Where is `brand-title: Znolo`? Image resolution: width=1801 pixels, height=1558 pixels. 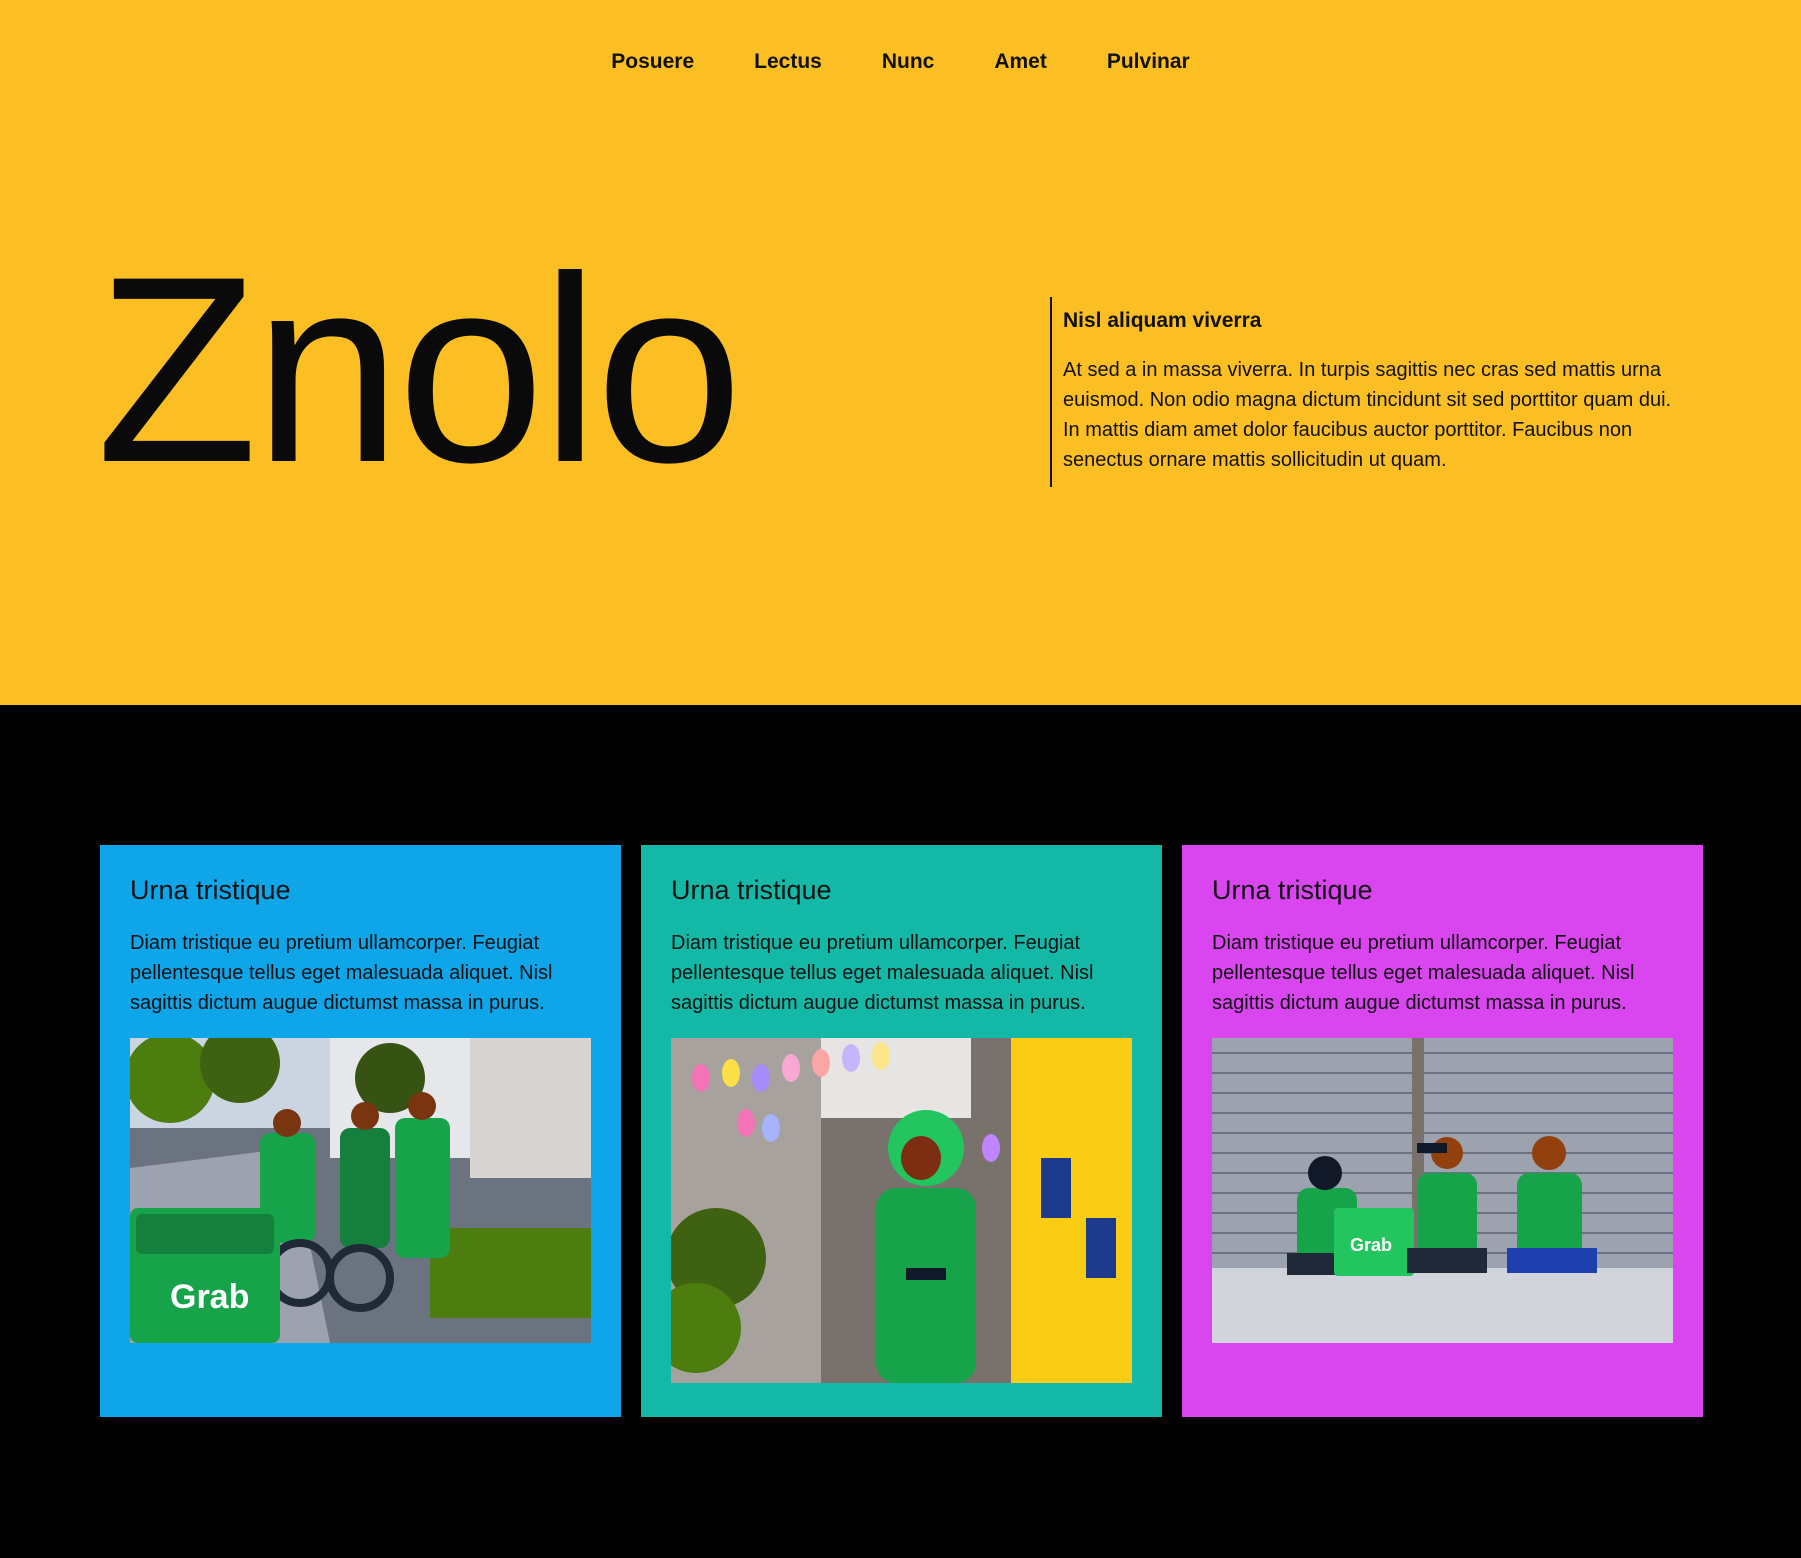 brand-title: Znolo is located at coordinates (419, 370).